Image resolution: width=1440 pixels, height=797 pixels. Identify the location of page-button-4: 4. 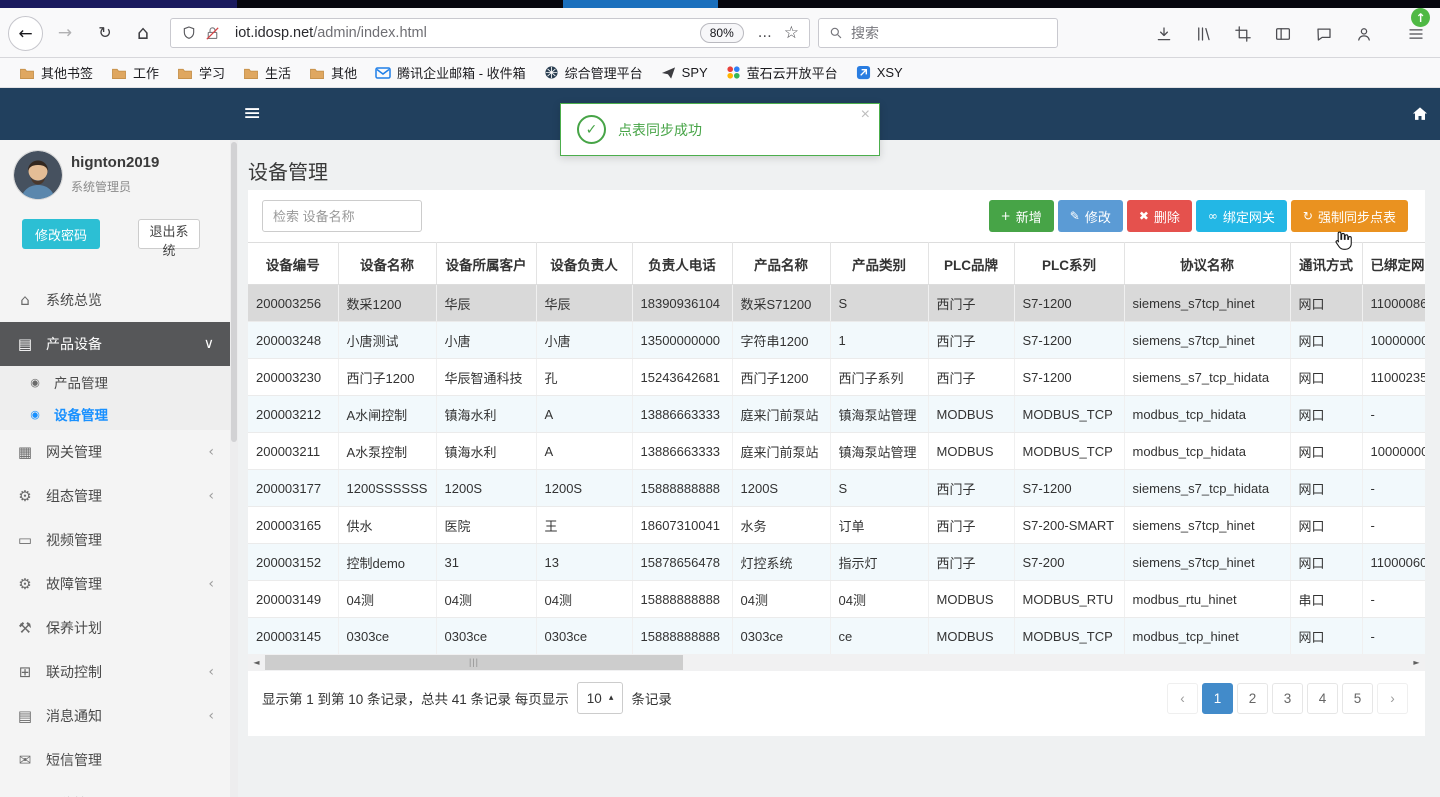
(1322, 698).